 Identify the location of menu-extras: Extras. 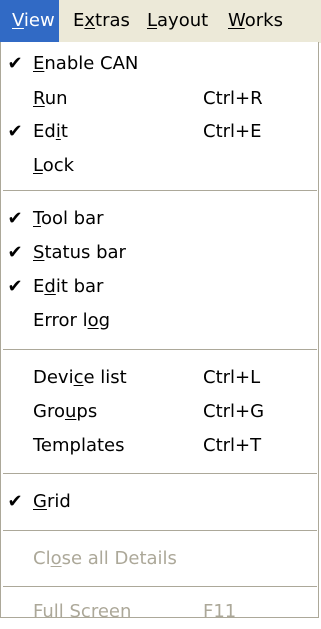
(98, 21).